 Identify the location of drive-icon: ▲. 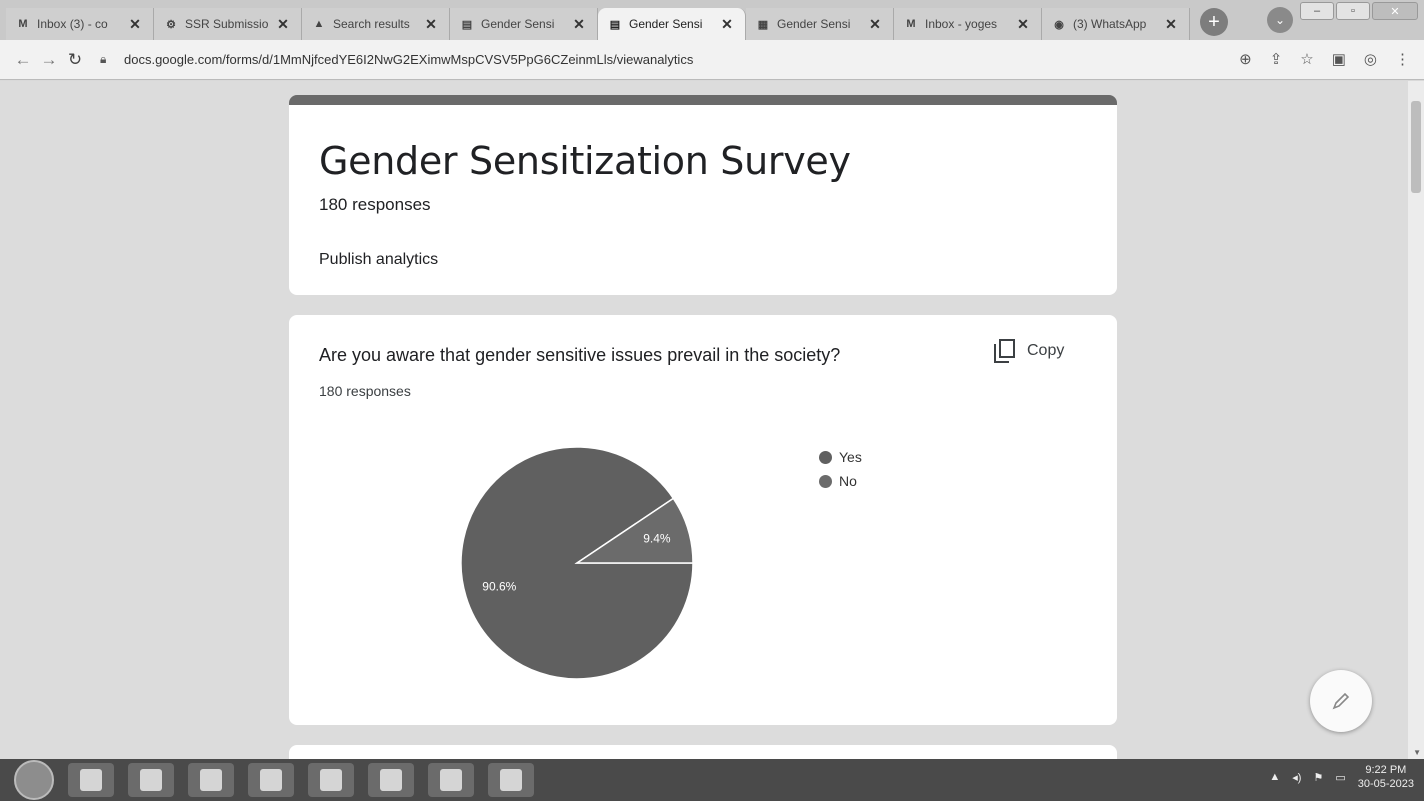
(319, 24).